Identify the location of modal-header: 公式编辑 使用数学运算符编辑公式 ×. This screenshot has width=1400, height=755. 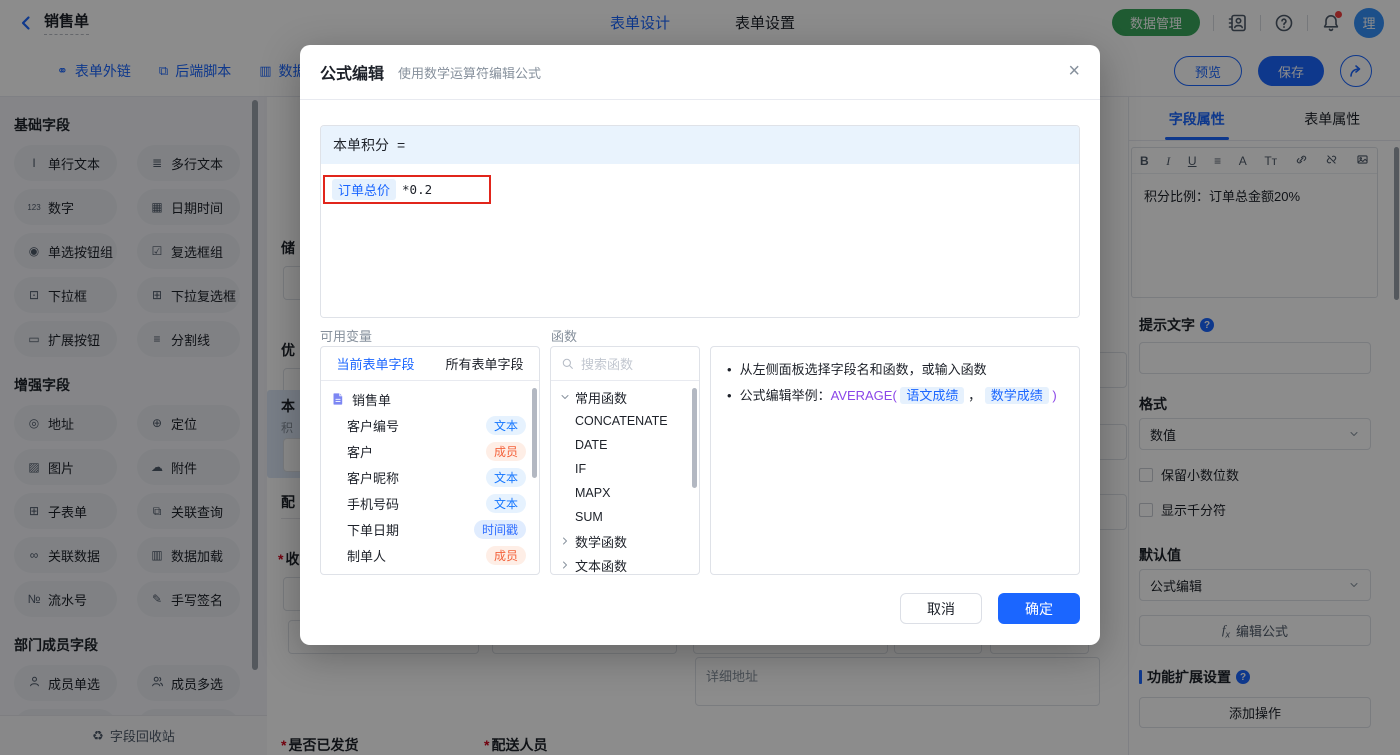
(700, 72).